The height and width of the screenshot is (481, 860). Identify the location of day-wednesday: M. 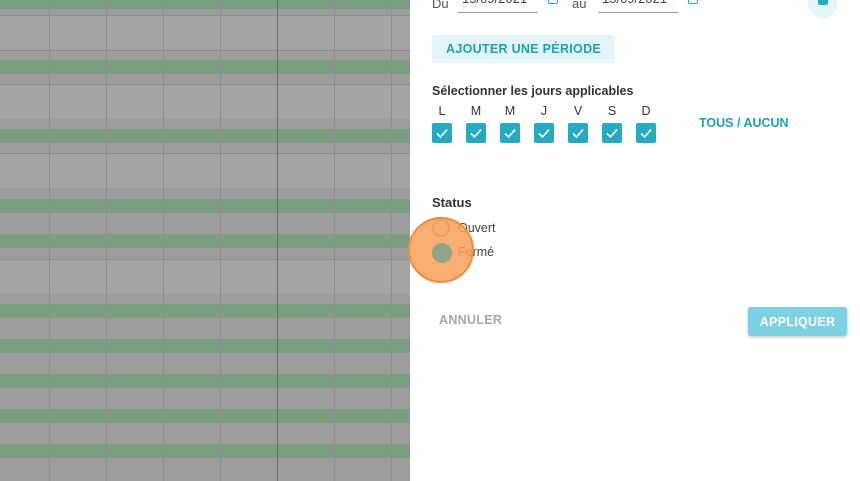
(517, 123).